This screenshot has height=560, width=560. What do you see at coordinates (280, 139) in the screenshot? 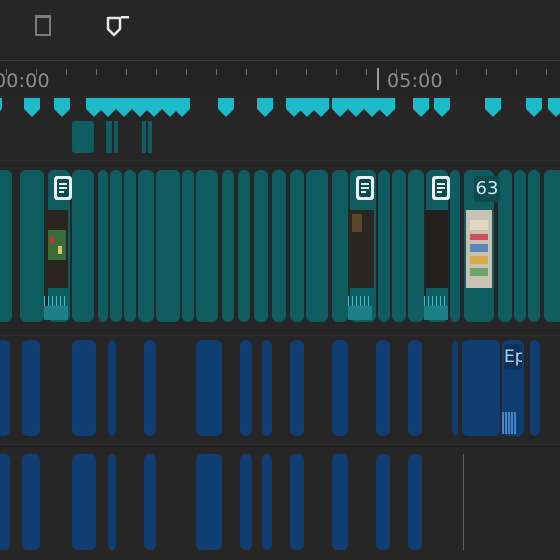
I see `effect-track` at bounding box center [280, 139].